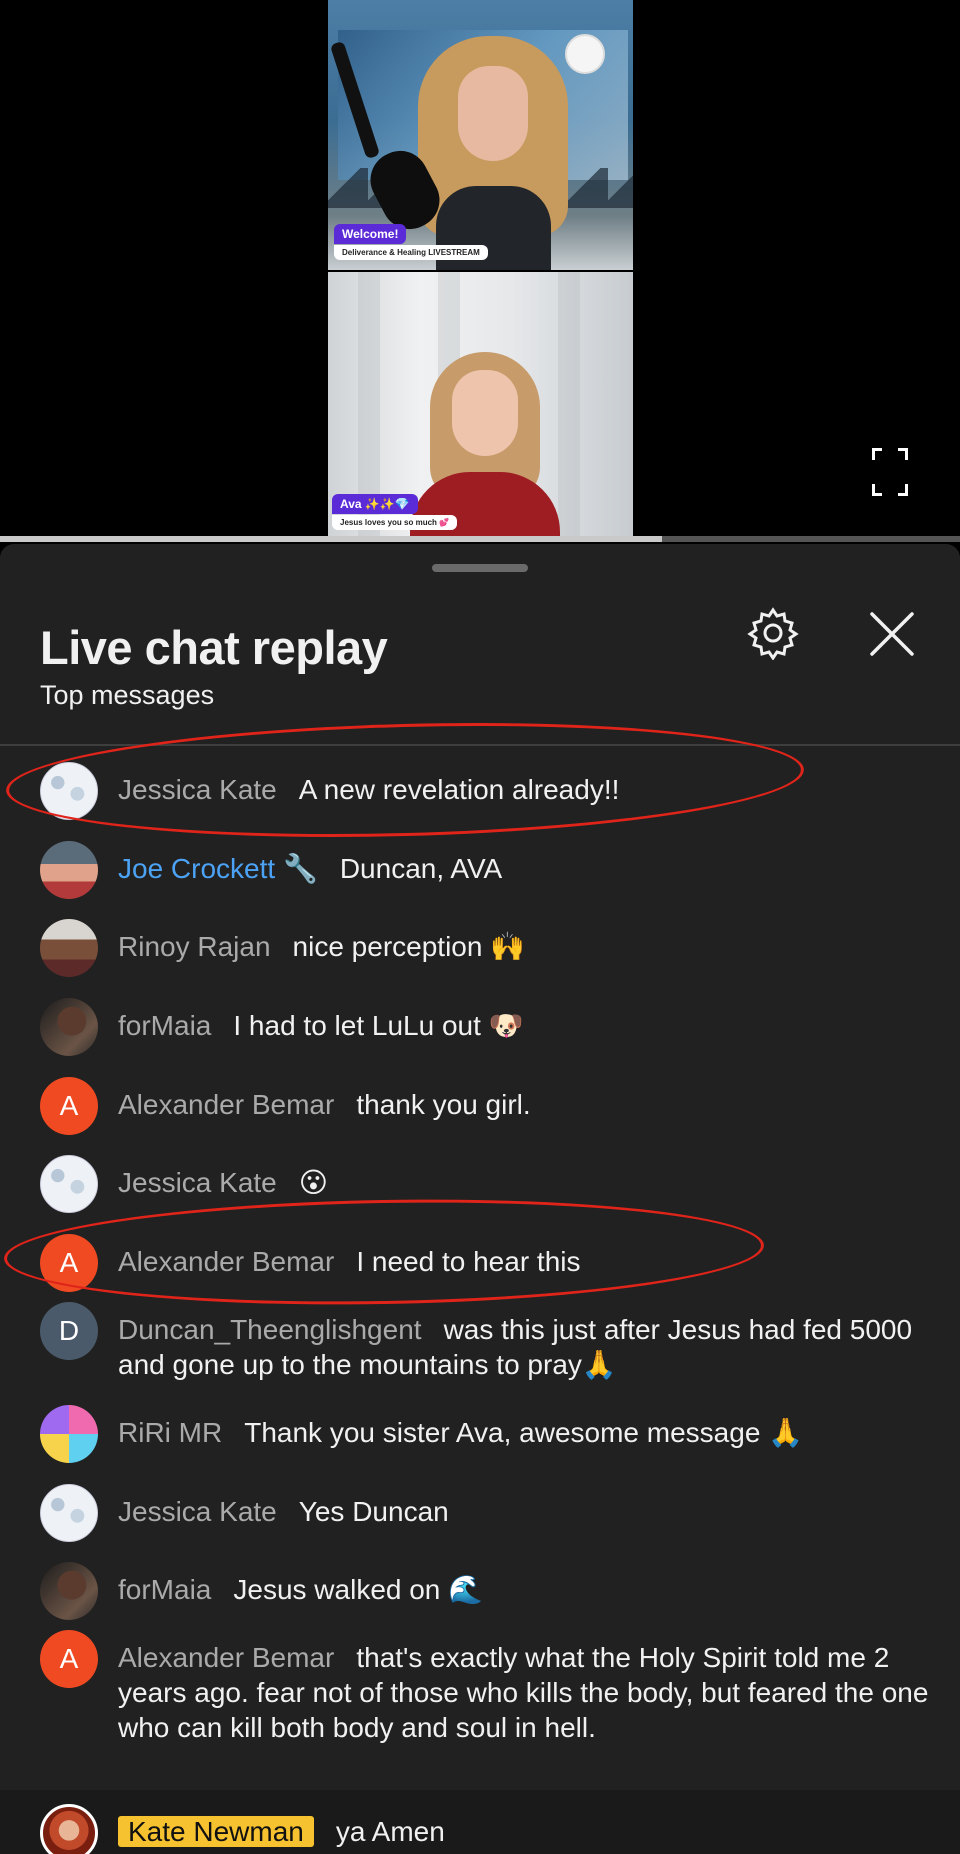 Image resolution: width=960 pixels, height=1854 pixels. Describe the element at coordinates (194, 946) in the screenshot. I see `message-author: Rinoy Rajan` at that location.